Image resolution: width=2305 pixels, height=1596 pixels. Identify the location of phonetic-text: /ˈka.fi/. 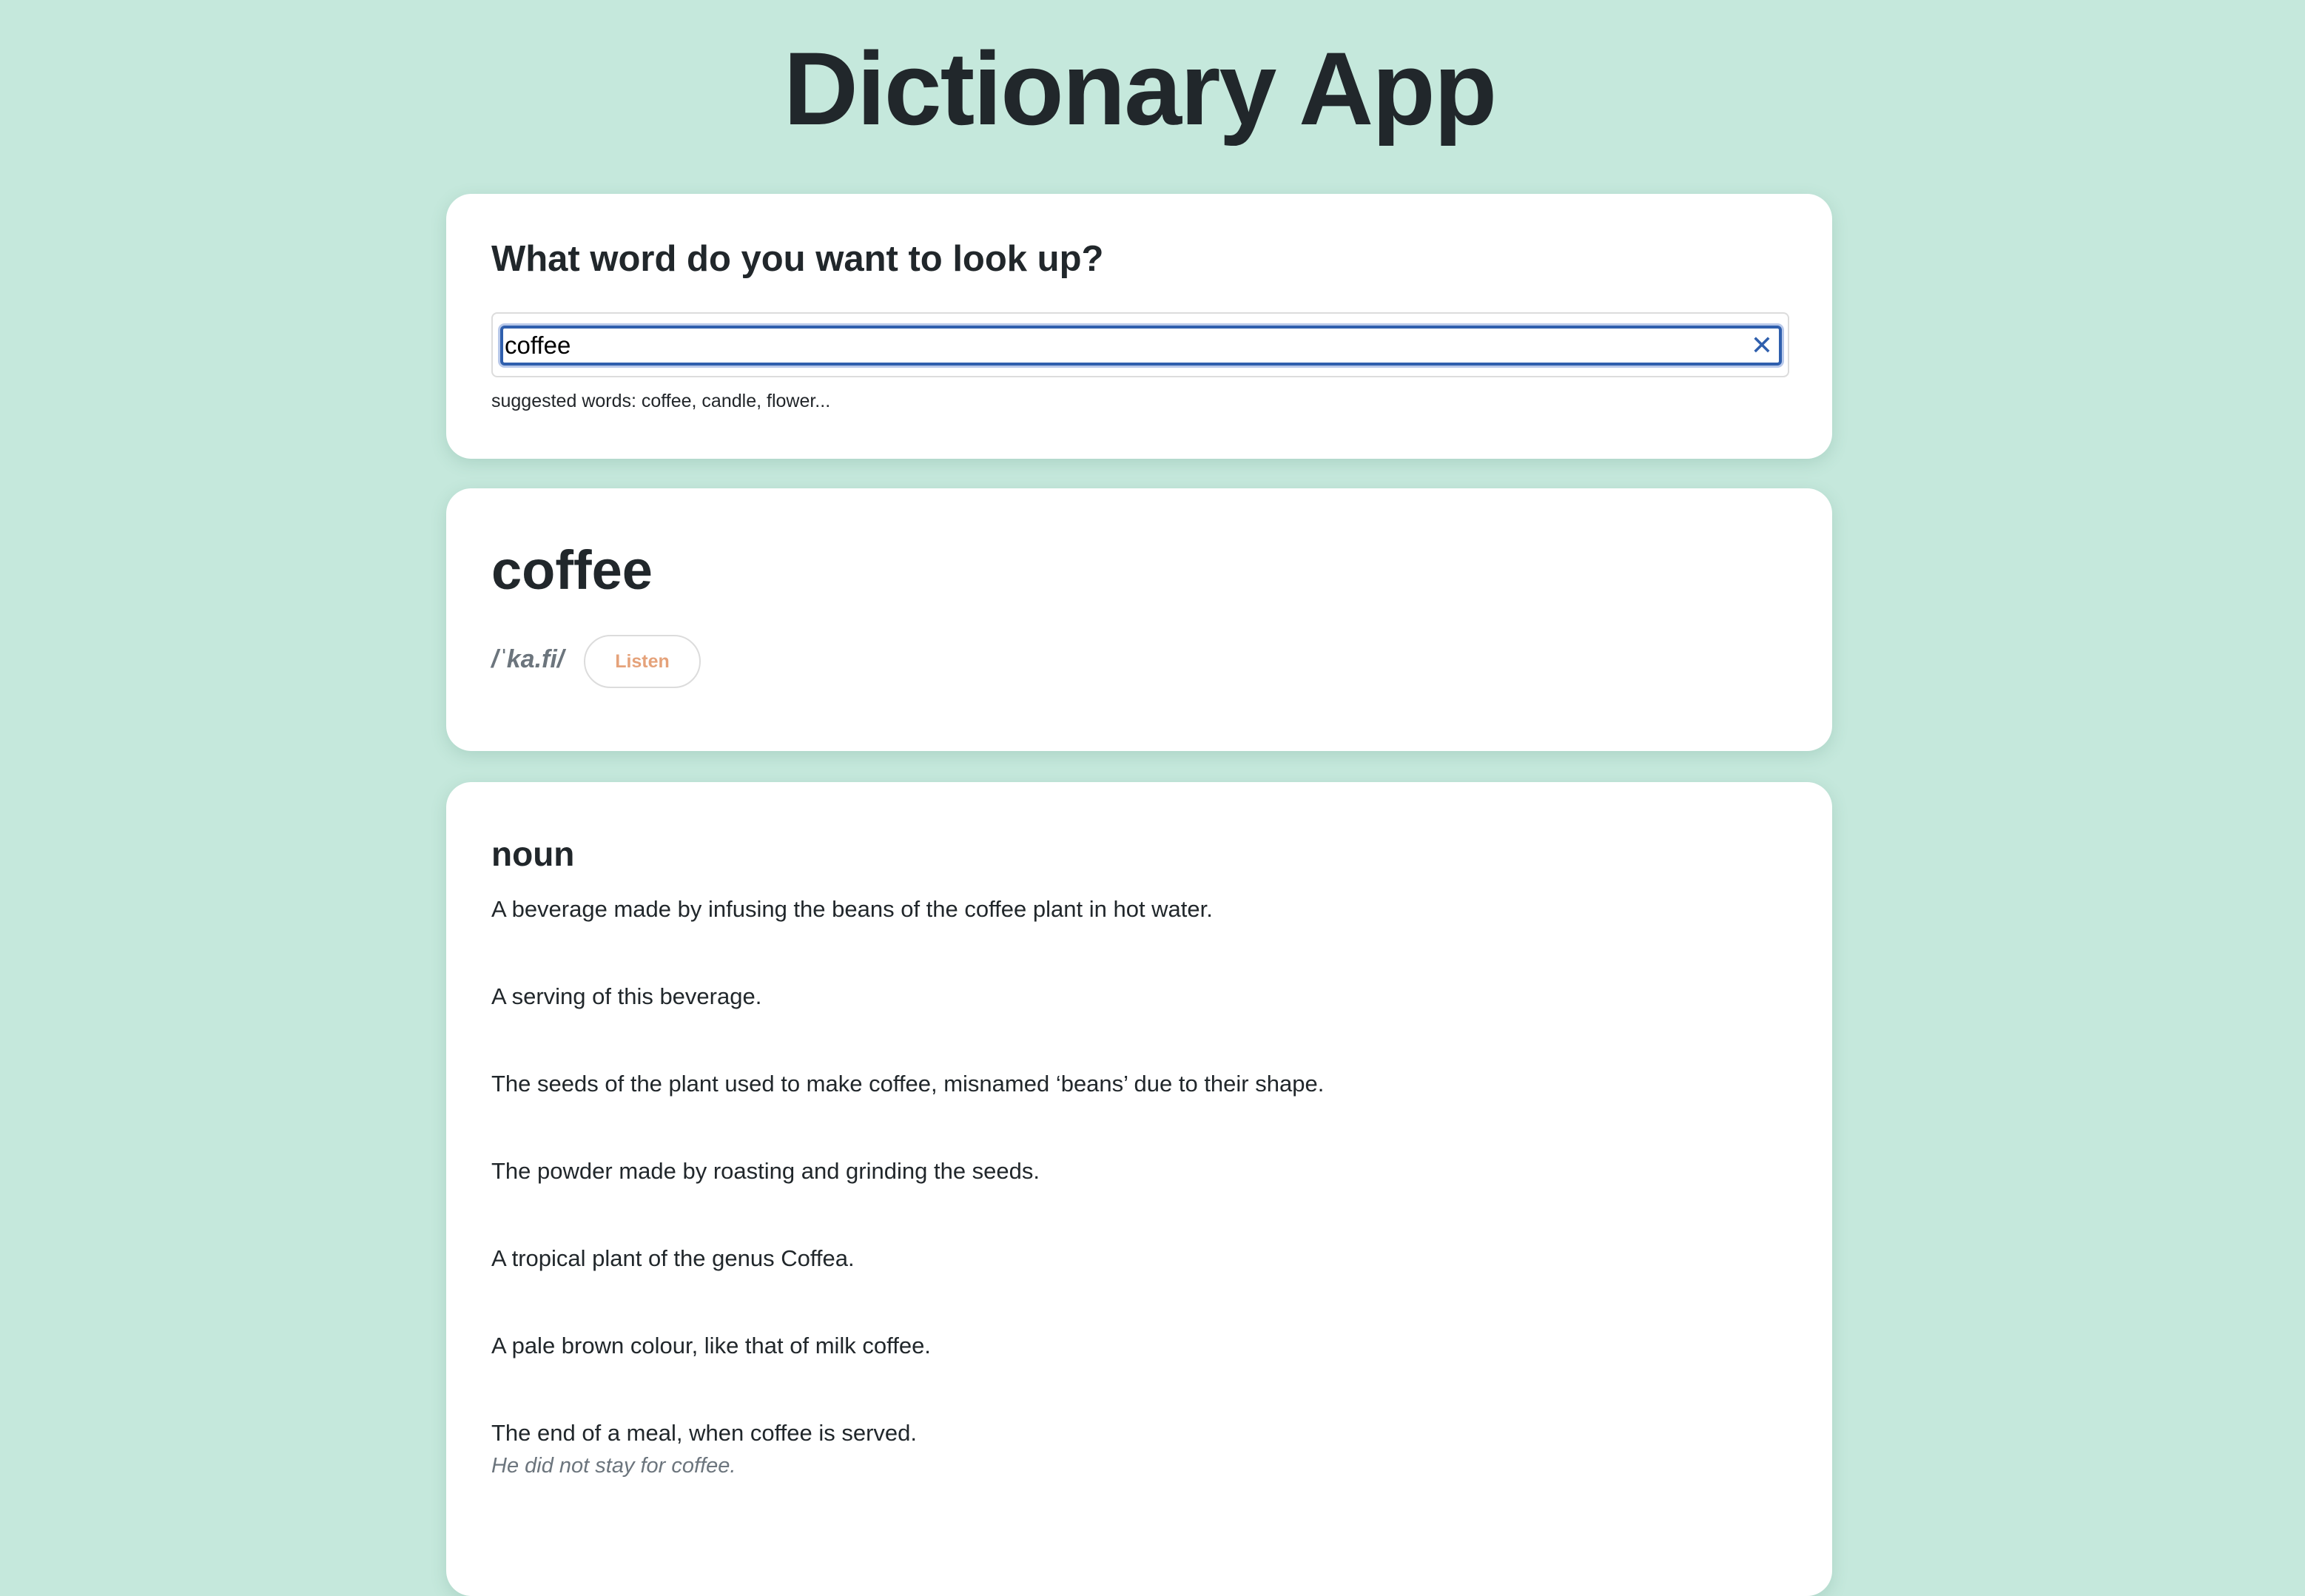
(528, 659).